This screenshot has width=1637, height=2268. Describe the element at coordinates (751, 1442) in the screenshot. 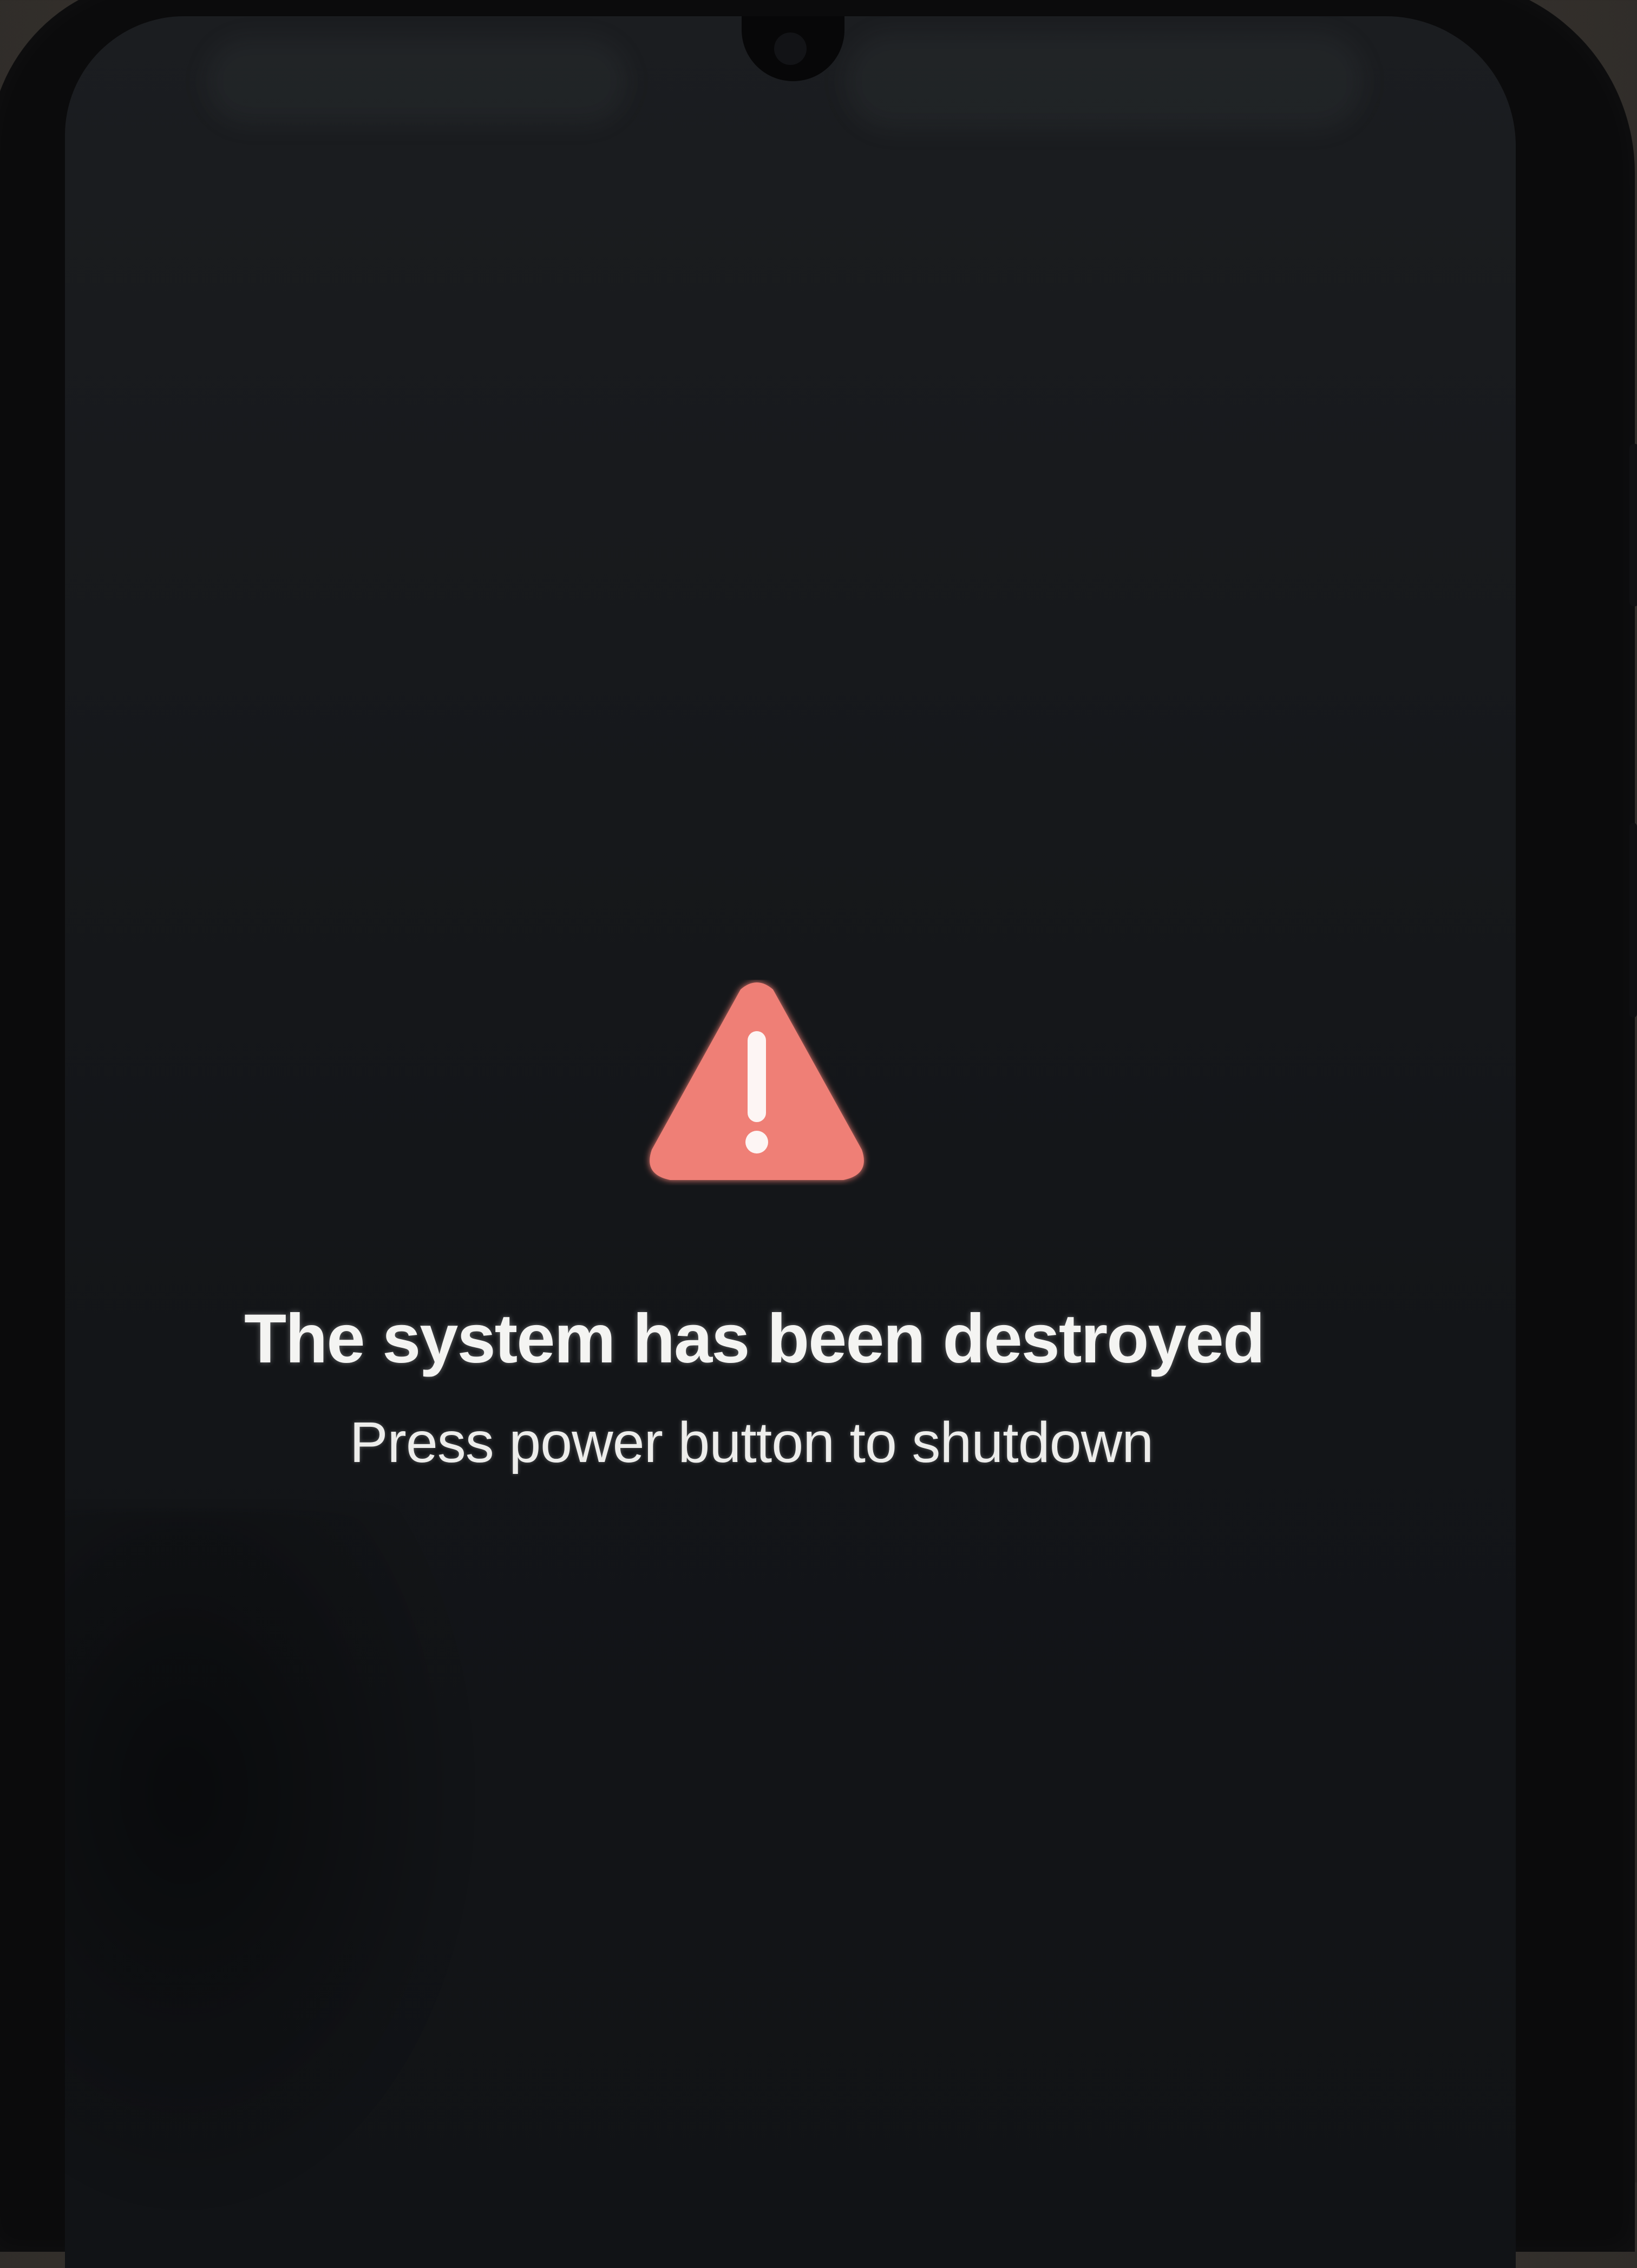

I see `error-subtitle: Press power button to shutdown` at that location.